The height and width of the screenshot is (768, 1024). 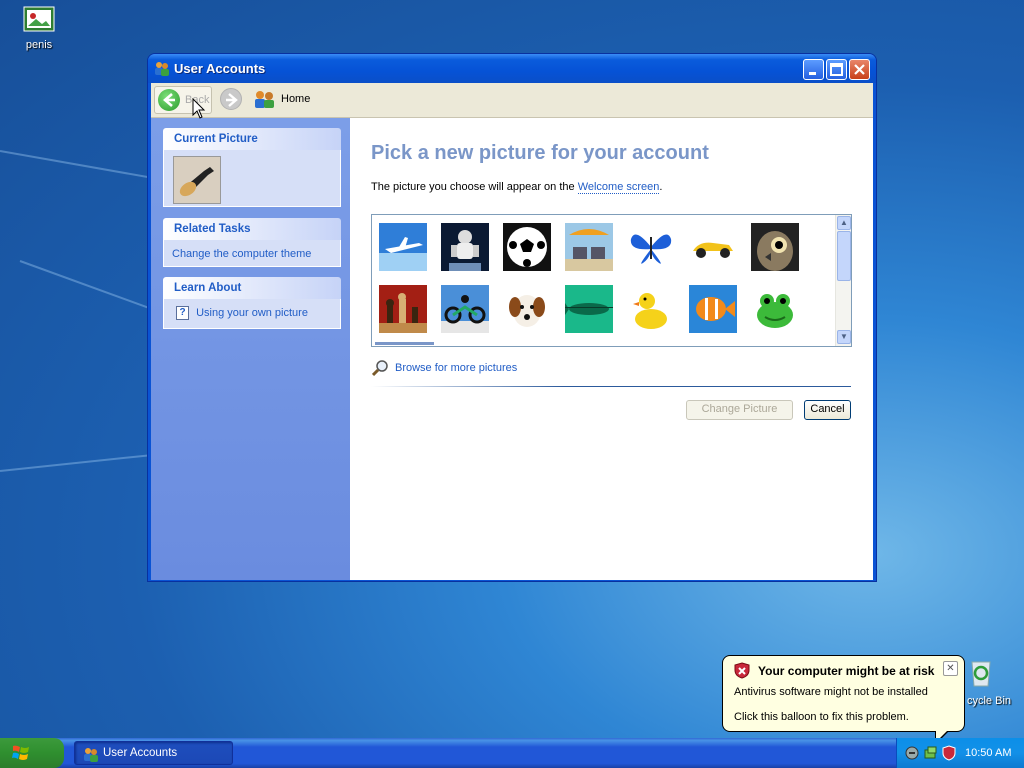 I want to click on system-tray: 10:50 AM, so click(x=960, y=753).